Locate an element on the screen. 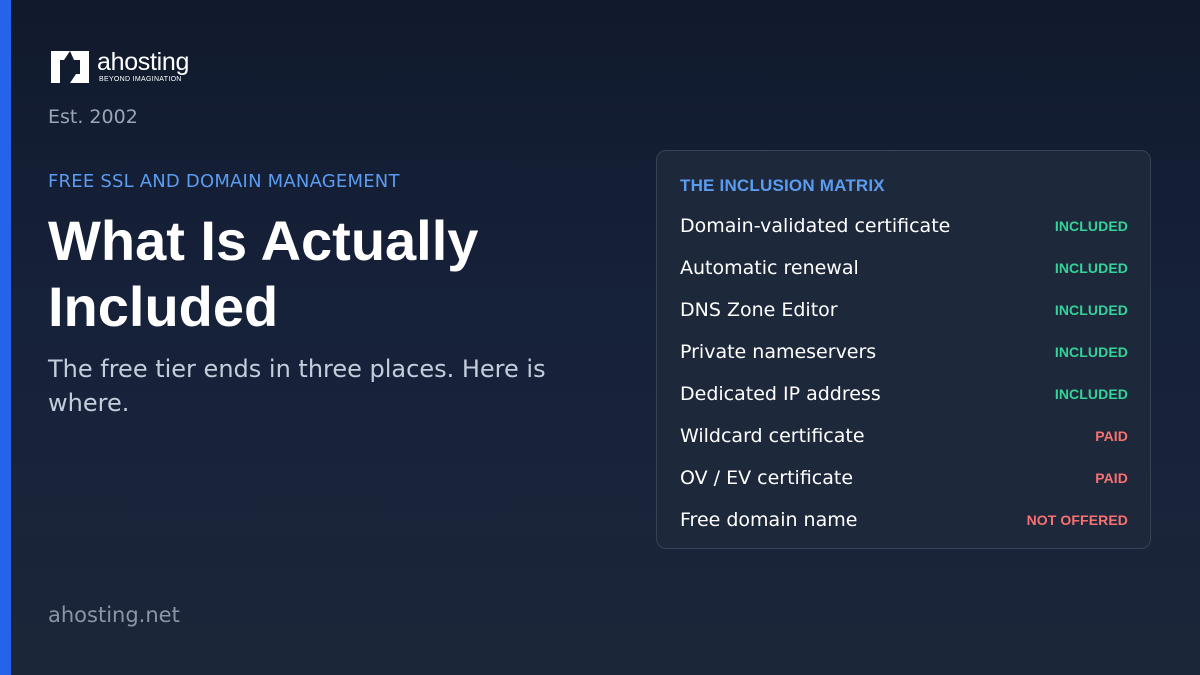 The width and height of the screenshot is (1200, 675). brand-tagline: BEYOND IMAGINATION is located at coordinates (140, 79).